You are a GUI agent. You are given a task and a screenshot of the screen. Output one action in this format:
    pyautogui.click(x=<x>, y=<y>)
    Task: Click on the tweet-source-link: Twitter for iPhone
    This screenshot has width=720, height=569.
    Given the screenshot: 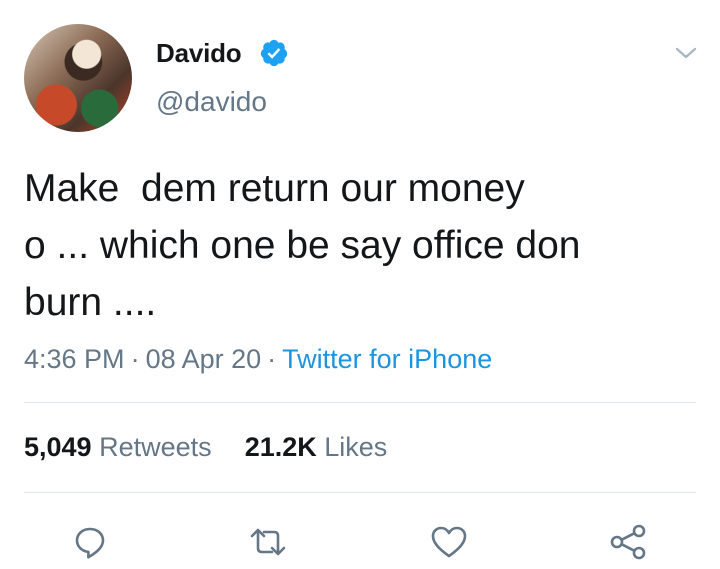 What is the action you would take?
    pyautogui.click(x=387, y=359)
    